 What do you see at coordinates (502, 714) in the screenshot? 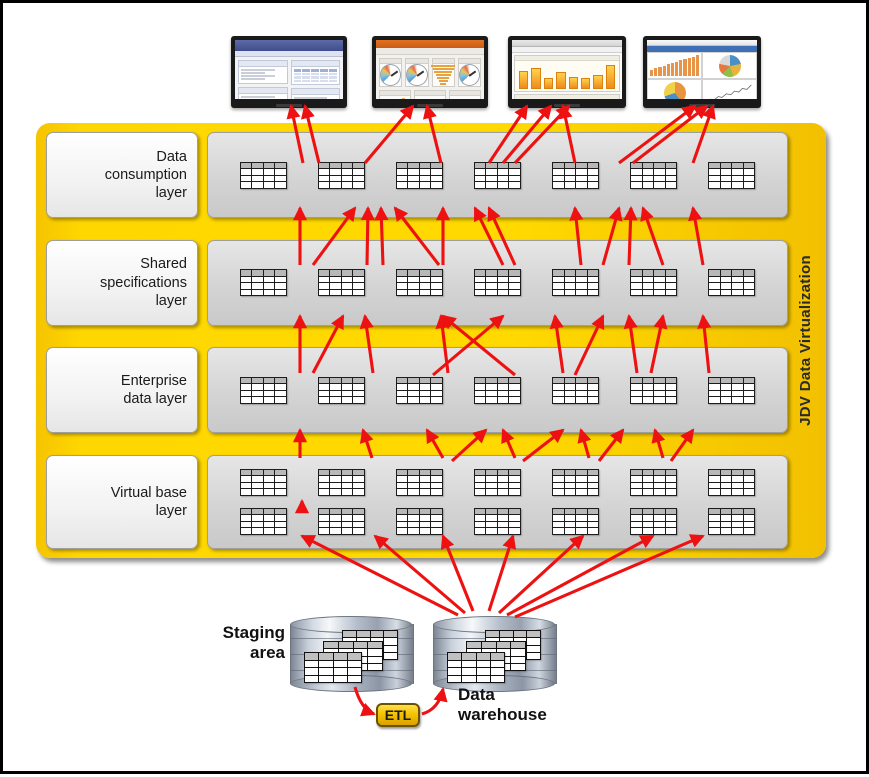
I see `source-label-line: warehouse` at bounding box center [502, 714].